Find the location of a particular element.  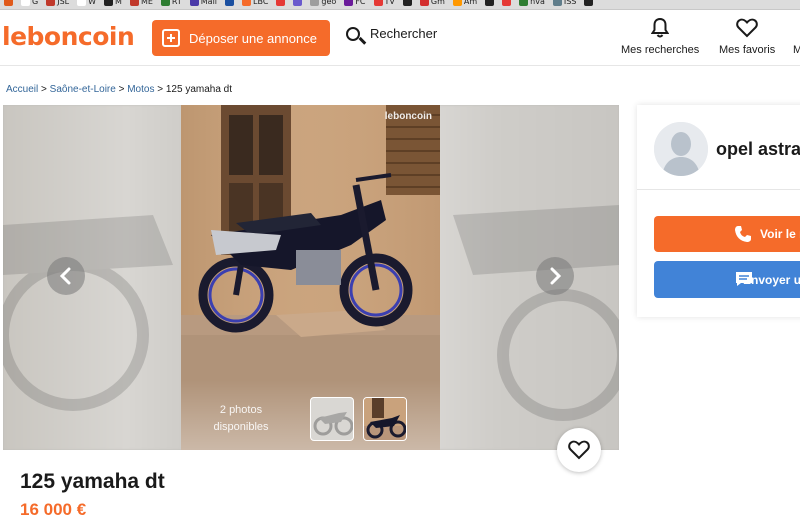

chevron-right-icon is located at coordinates (556, 276).